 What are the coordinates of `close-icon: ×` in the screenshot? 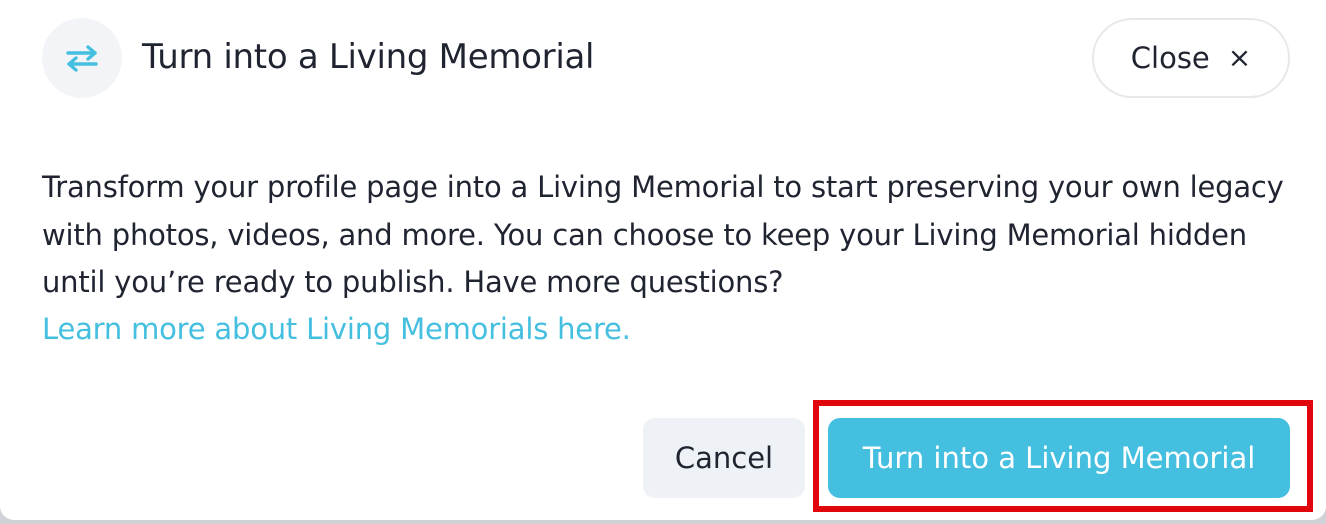 It's located at (1239, 57).